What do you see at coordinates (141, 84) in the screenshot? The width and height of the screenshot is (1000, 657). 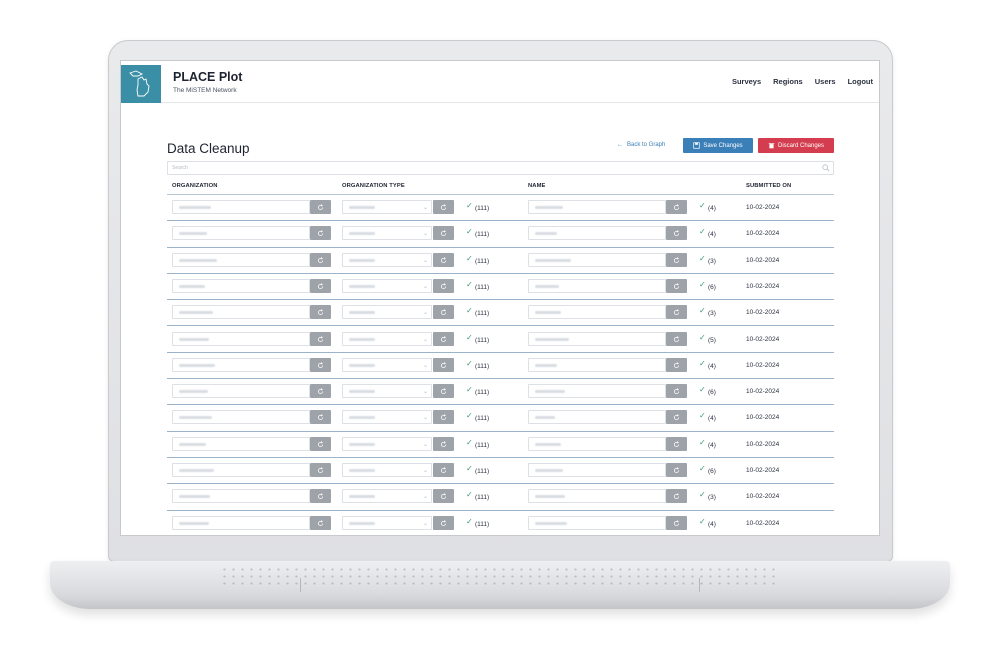 I see `logo` at bounding box center [141, 84].